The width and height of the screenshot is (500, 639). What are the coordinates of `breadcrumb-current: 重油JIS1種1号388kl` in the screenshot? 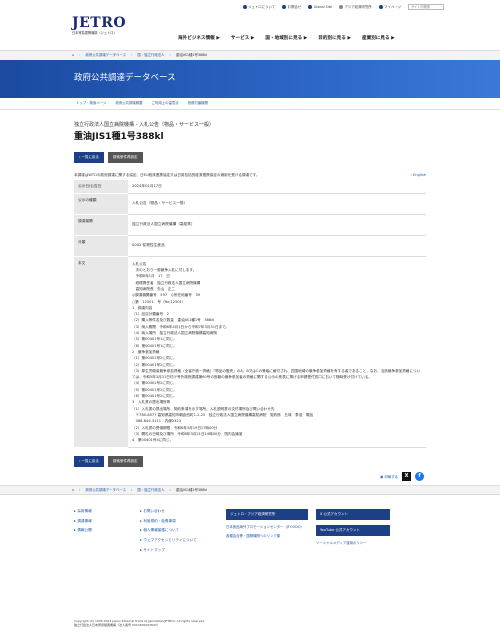 It's located at (191, 490).